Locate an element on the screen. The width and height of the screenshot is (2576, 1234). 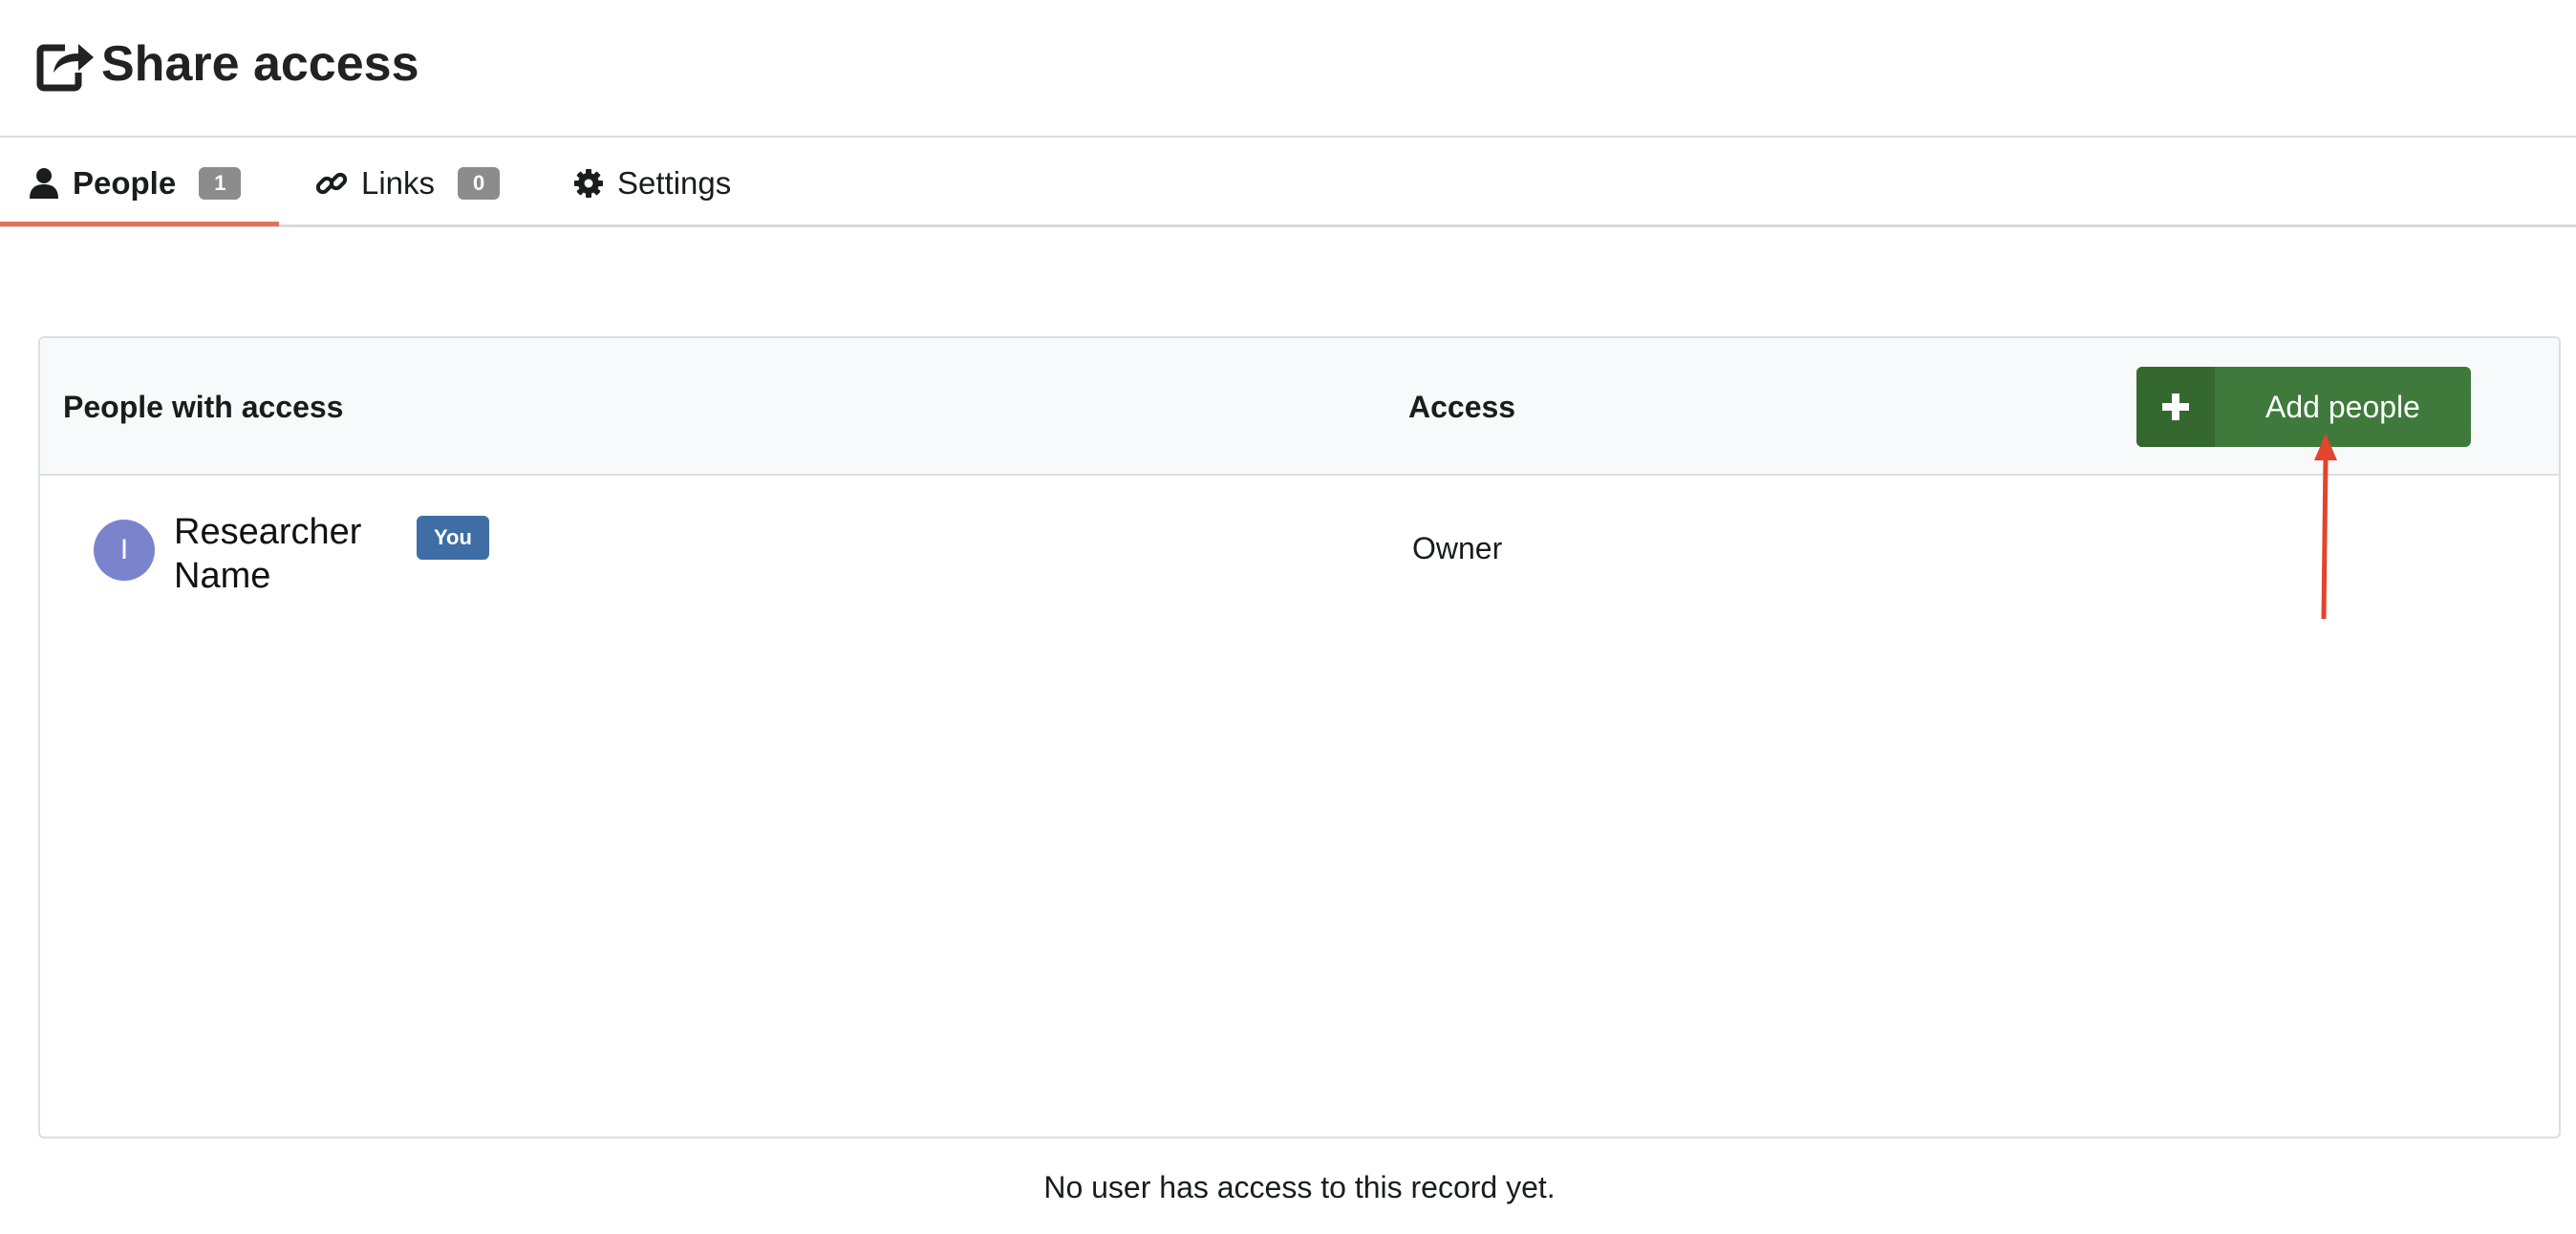
tab-settings-label: Settings is located at coordinates (674, 183).